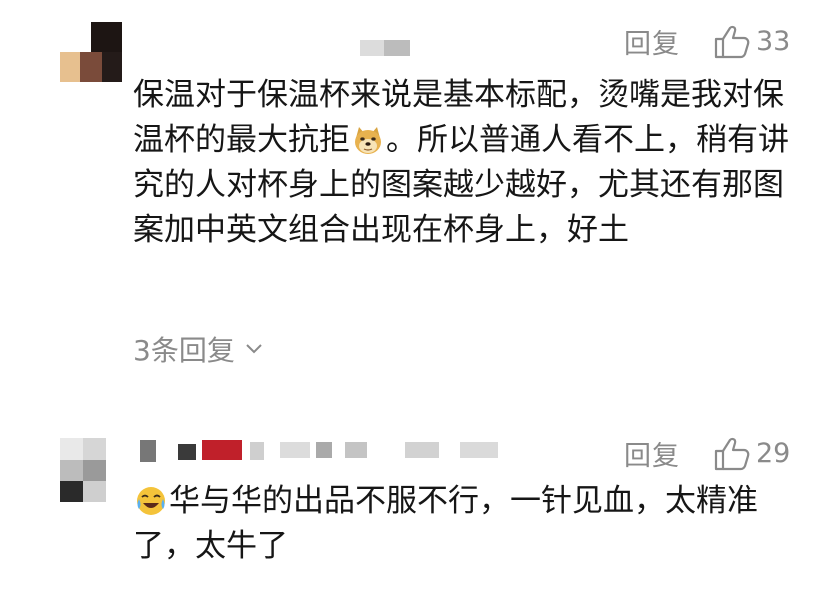  Describe the element at coordinates (752, 454) in the screenshot. I see `like-button: 29` at that location.